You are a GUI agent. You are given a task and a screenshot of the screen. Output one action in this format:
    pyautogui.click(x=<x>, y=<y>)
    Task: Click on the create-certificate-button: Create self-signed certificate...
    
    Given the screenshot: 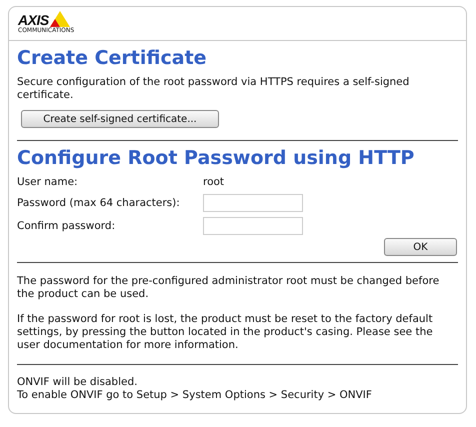 What is the action you would take?
    pyautogui.click(x=120, y=119)
    